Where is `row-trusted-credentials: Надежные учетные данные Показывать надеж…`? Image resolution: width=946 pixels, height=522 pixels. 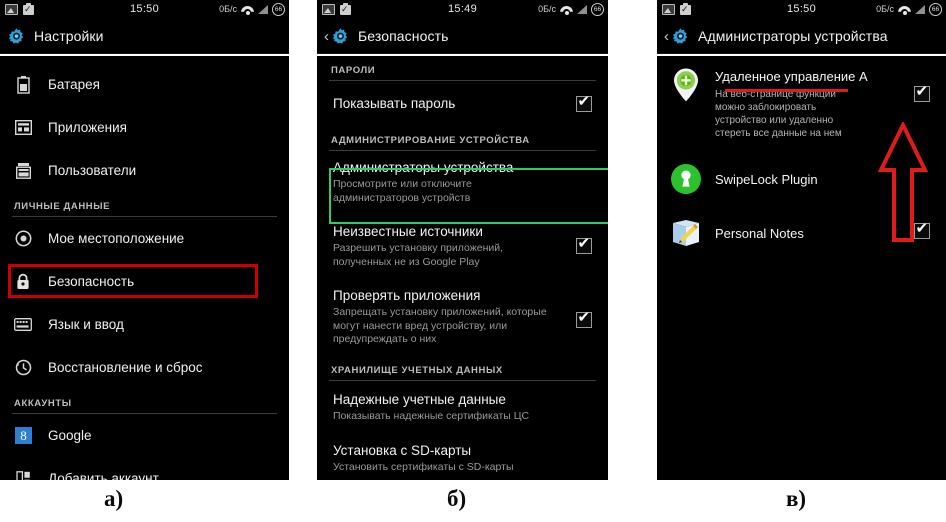
row-trusted-credentials: Надежные учетные данные Показывать надеж… is located at coordinates (462, 407).